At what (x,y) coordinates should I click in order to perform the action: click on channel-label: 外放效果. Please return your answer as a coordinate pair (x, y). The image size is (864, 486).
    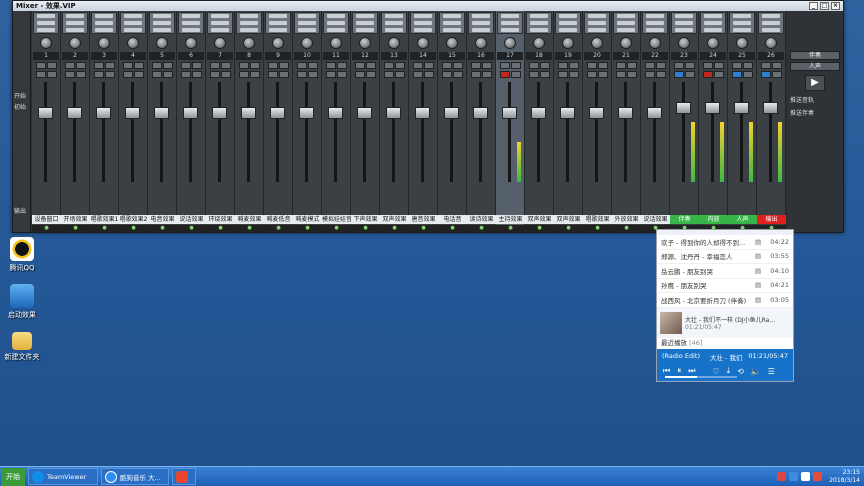
    Looking at the image, I should click on (626, 219).